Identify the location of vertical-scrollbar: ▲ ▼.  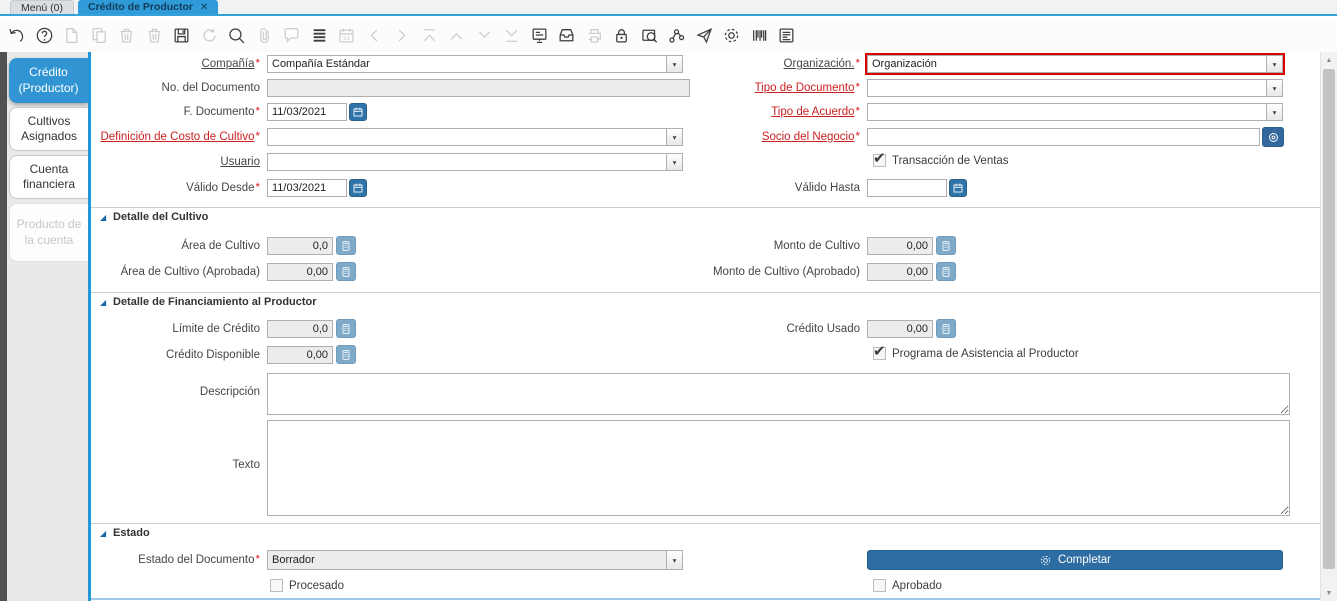
(1328, 326).